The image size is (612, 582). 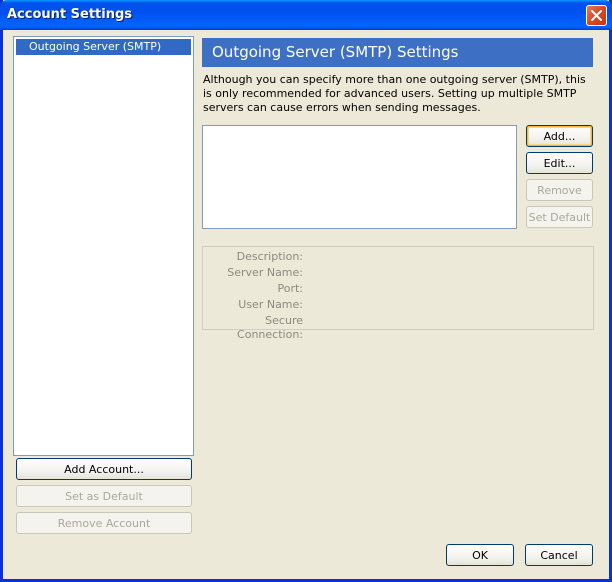 What do you see at coordinates (270, 327) in the screenshot?
I see `detail-secure-connection-label: Secure Connection:` at bounding box center [270, 327].